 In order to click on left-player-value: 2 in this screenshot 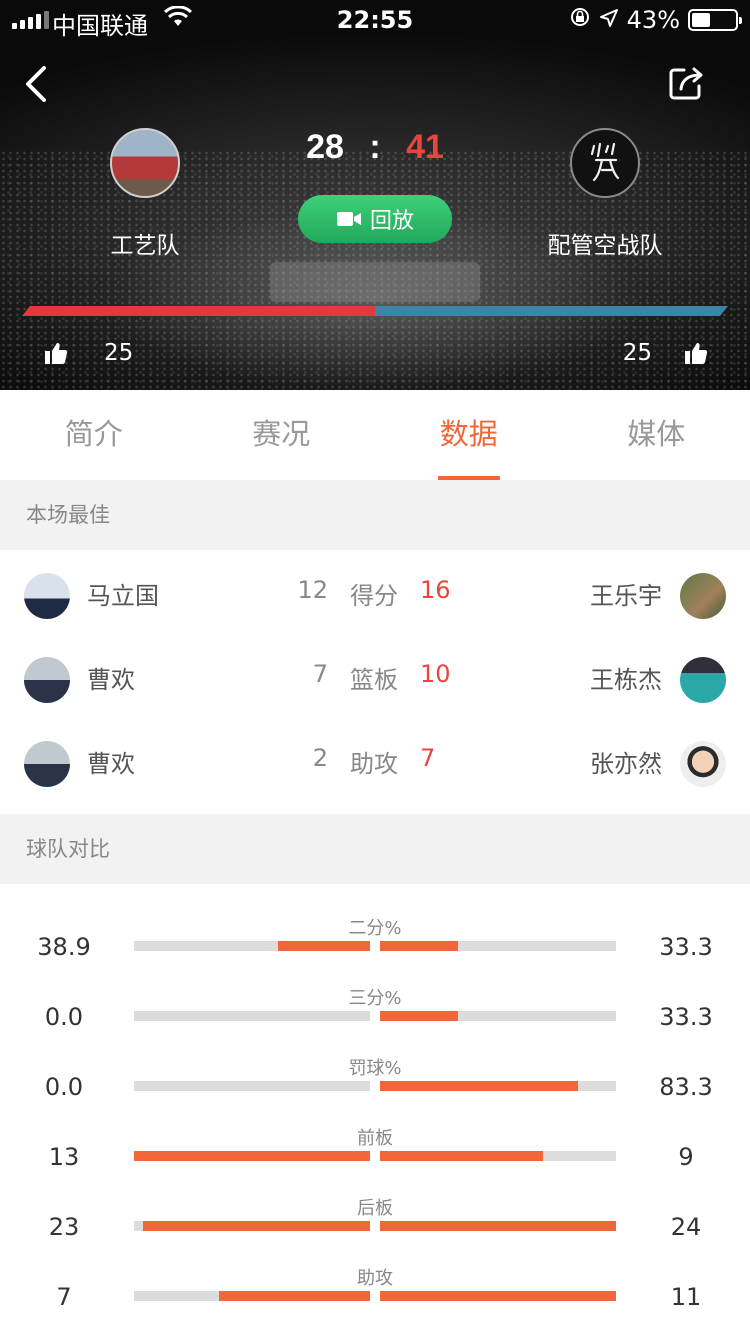, I will do `click(320, 758)`.